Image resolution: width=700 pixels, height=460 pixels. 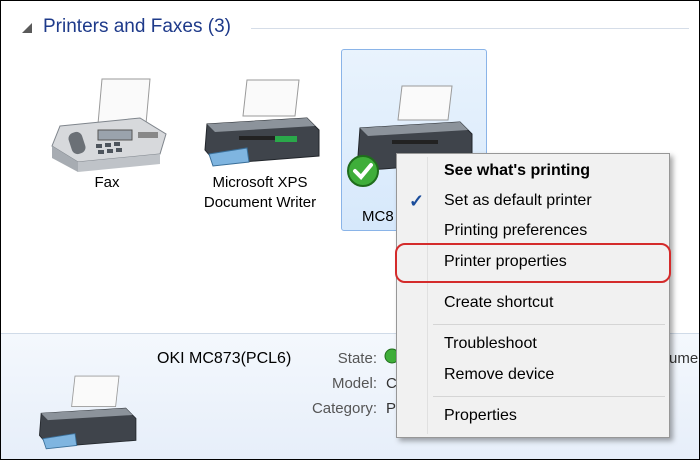 What do you see at coordinates (470, 28) in the screenshot?
I see `group-divider` at bounding box center [470, 28].